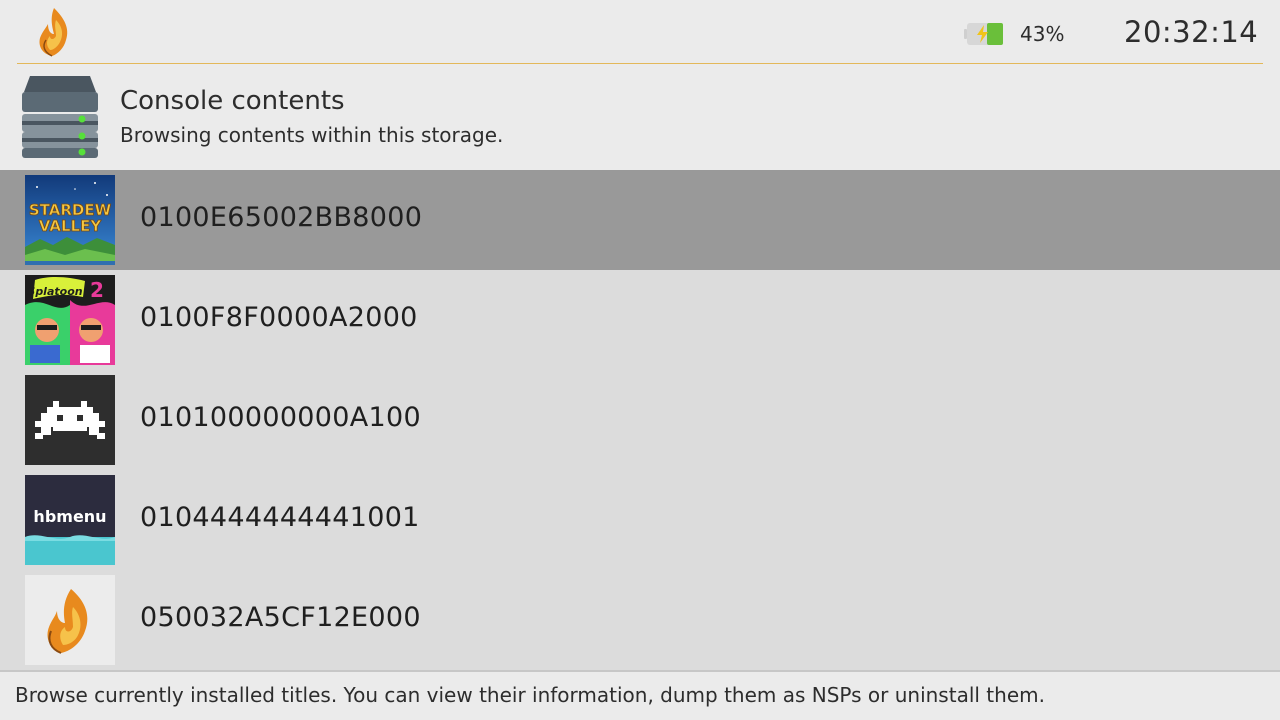 The width and height of the screenshot is (1280, 720). Describe the element at coordinates (53, 32) in the screenshot. I see `flame-logo-icon` at that location.